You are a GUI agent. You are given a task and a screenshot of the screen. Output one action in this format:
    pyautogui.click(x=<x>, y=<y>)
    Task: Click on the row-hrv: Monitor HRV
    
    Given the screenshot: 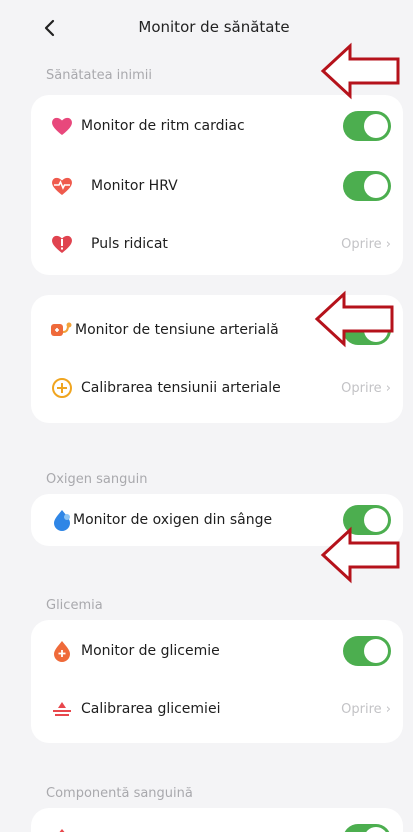 What is the action you would take?
    pyautogui.click(x=217, y=186)
    